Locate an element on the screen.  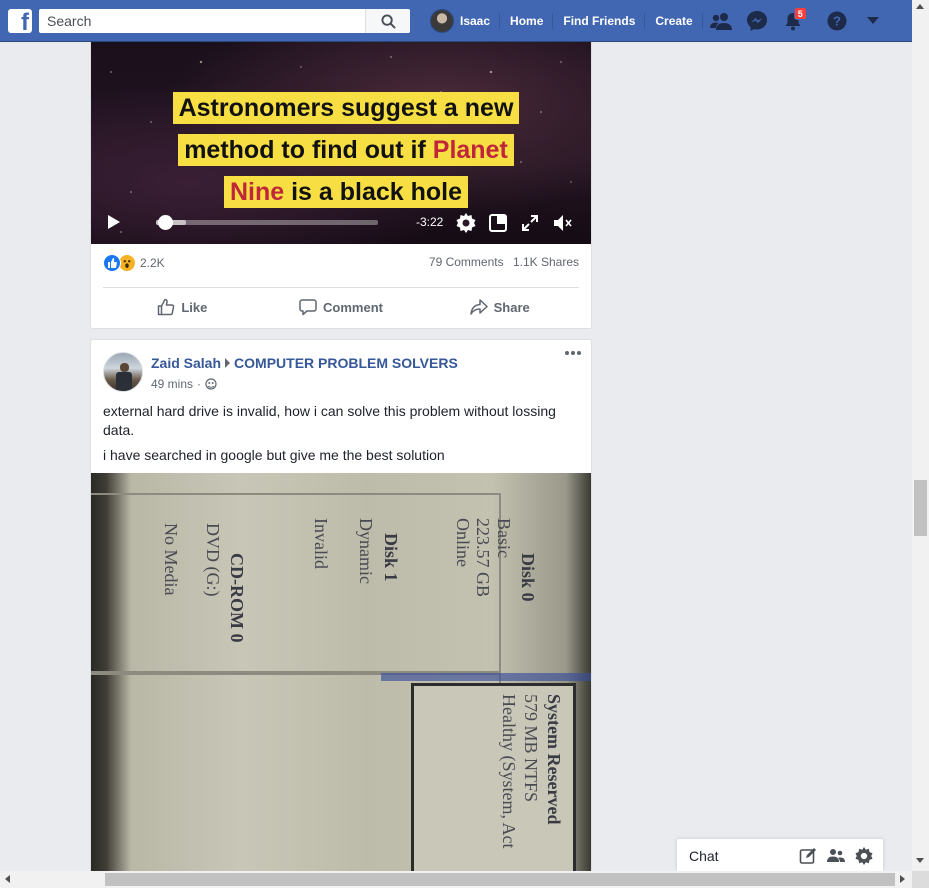
comment-button: Comment is located at coordinates (341, 307).